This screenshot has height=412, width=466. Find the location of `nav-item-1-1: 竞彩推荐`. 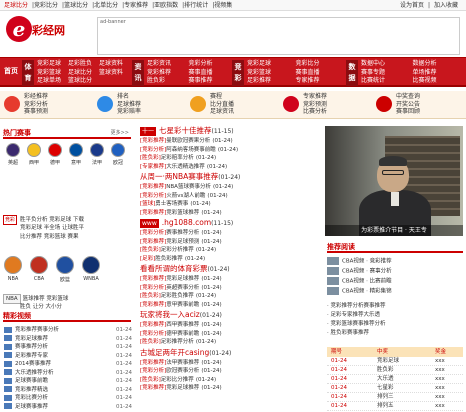

nav-item-1-1: 竞彩推荐 is located at coordinates (159, 73).